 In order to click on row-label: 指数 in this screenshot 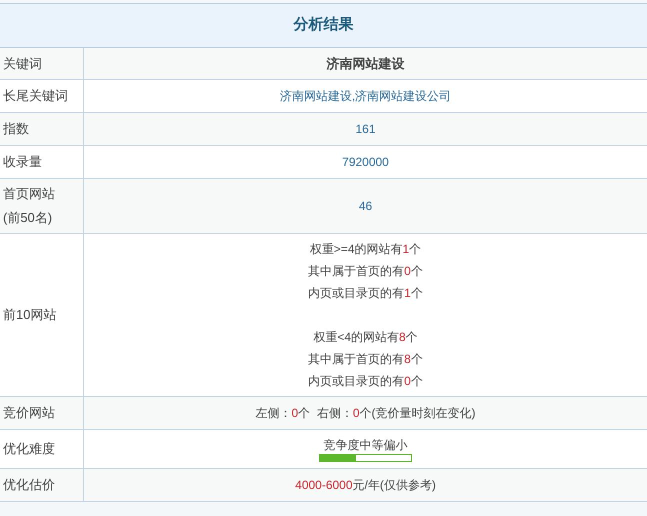, I will do `click(16, 129)`.